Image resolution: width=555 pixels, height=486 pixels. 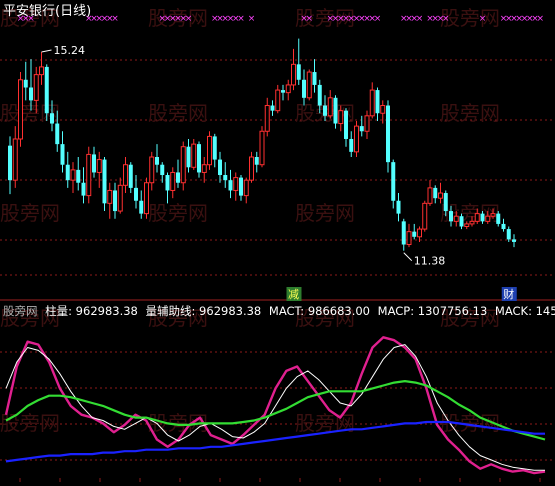 What do you see at coordinates (91, 311) in the screenshot?
I see `indicator-value-bar-volume: 柱量: 962983.38` at bounding box center [91, 311].